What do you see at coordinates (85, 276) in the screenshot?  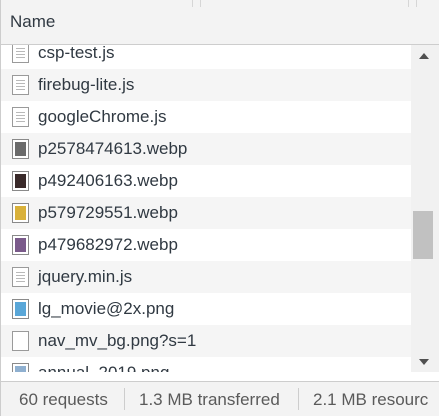 I see `request-name: jquery.min.js` at bounding box center [85, 276].